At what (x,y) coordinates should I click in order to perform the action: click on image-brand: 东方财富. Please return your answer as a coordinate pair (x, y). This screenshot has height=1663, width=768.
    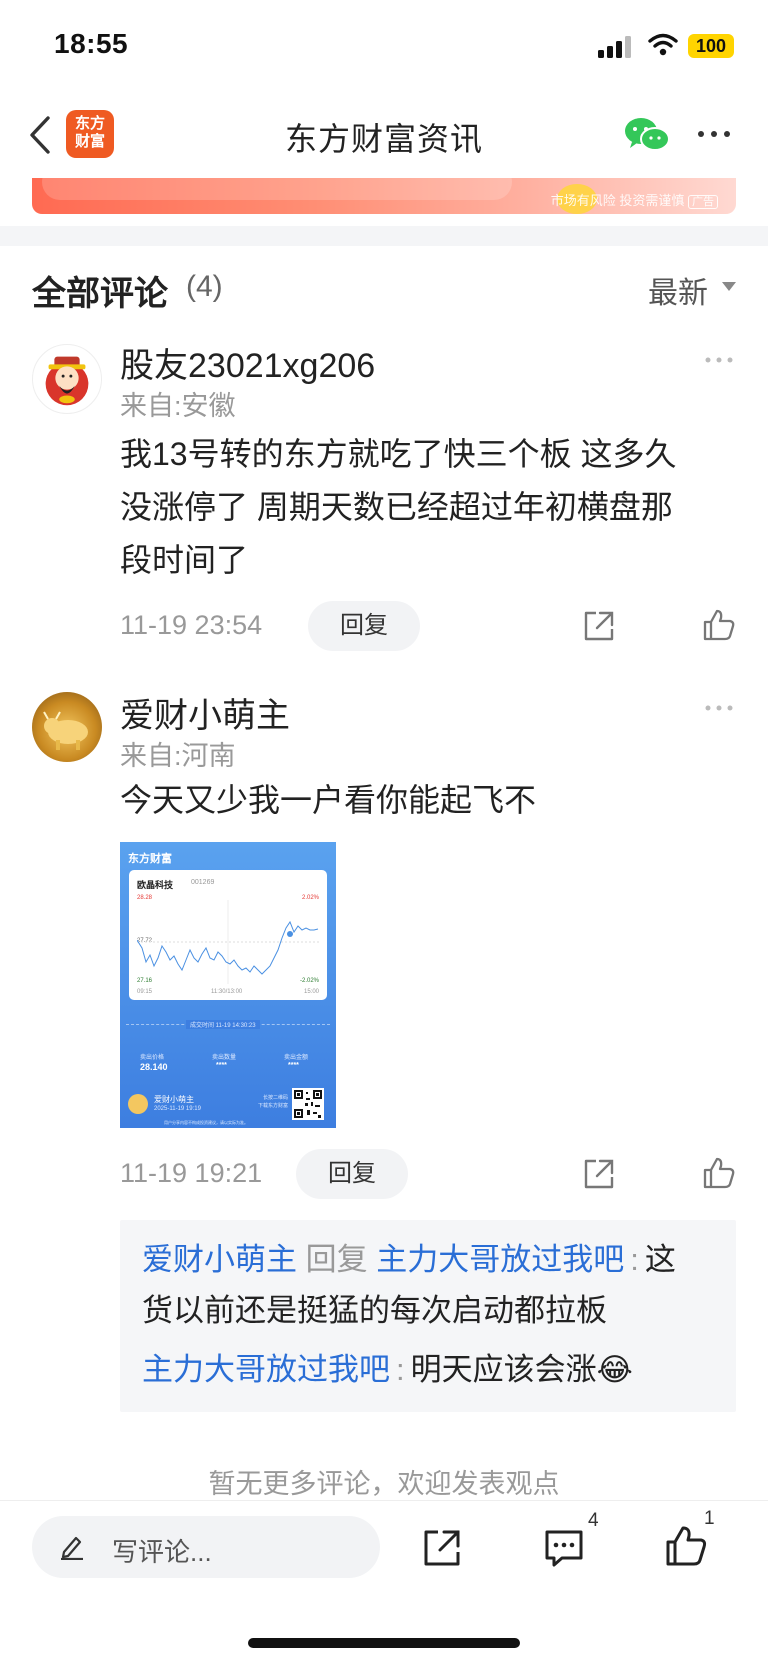
    Looking at the image, I should click on (150, 859).